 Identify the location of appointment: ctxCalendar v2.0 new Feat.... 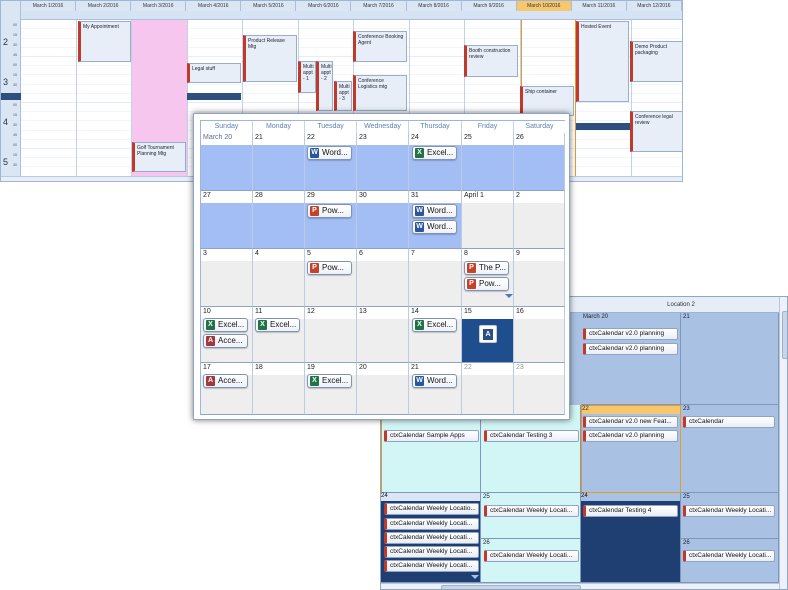
(630, 422).